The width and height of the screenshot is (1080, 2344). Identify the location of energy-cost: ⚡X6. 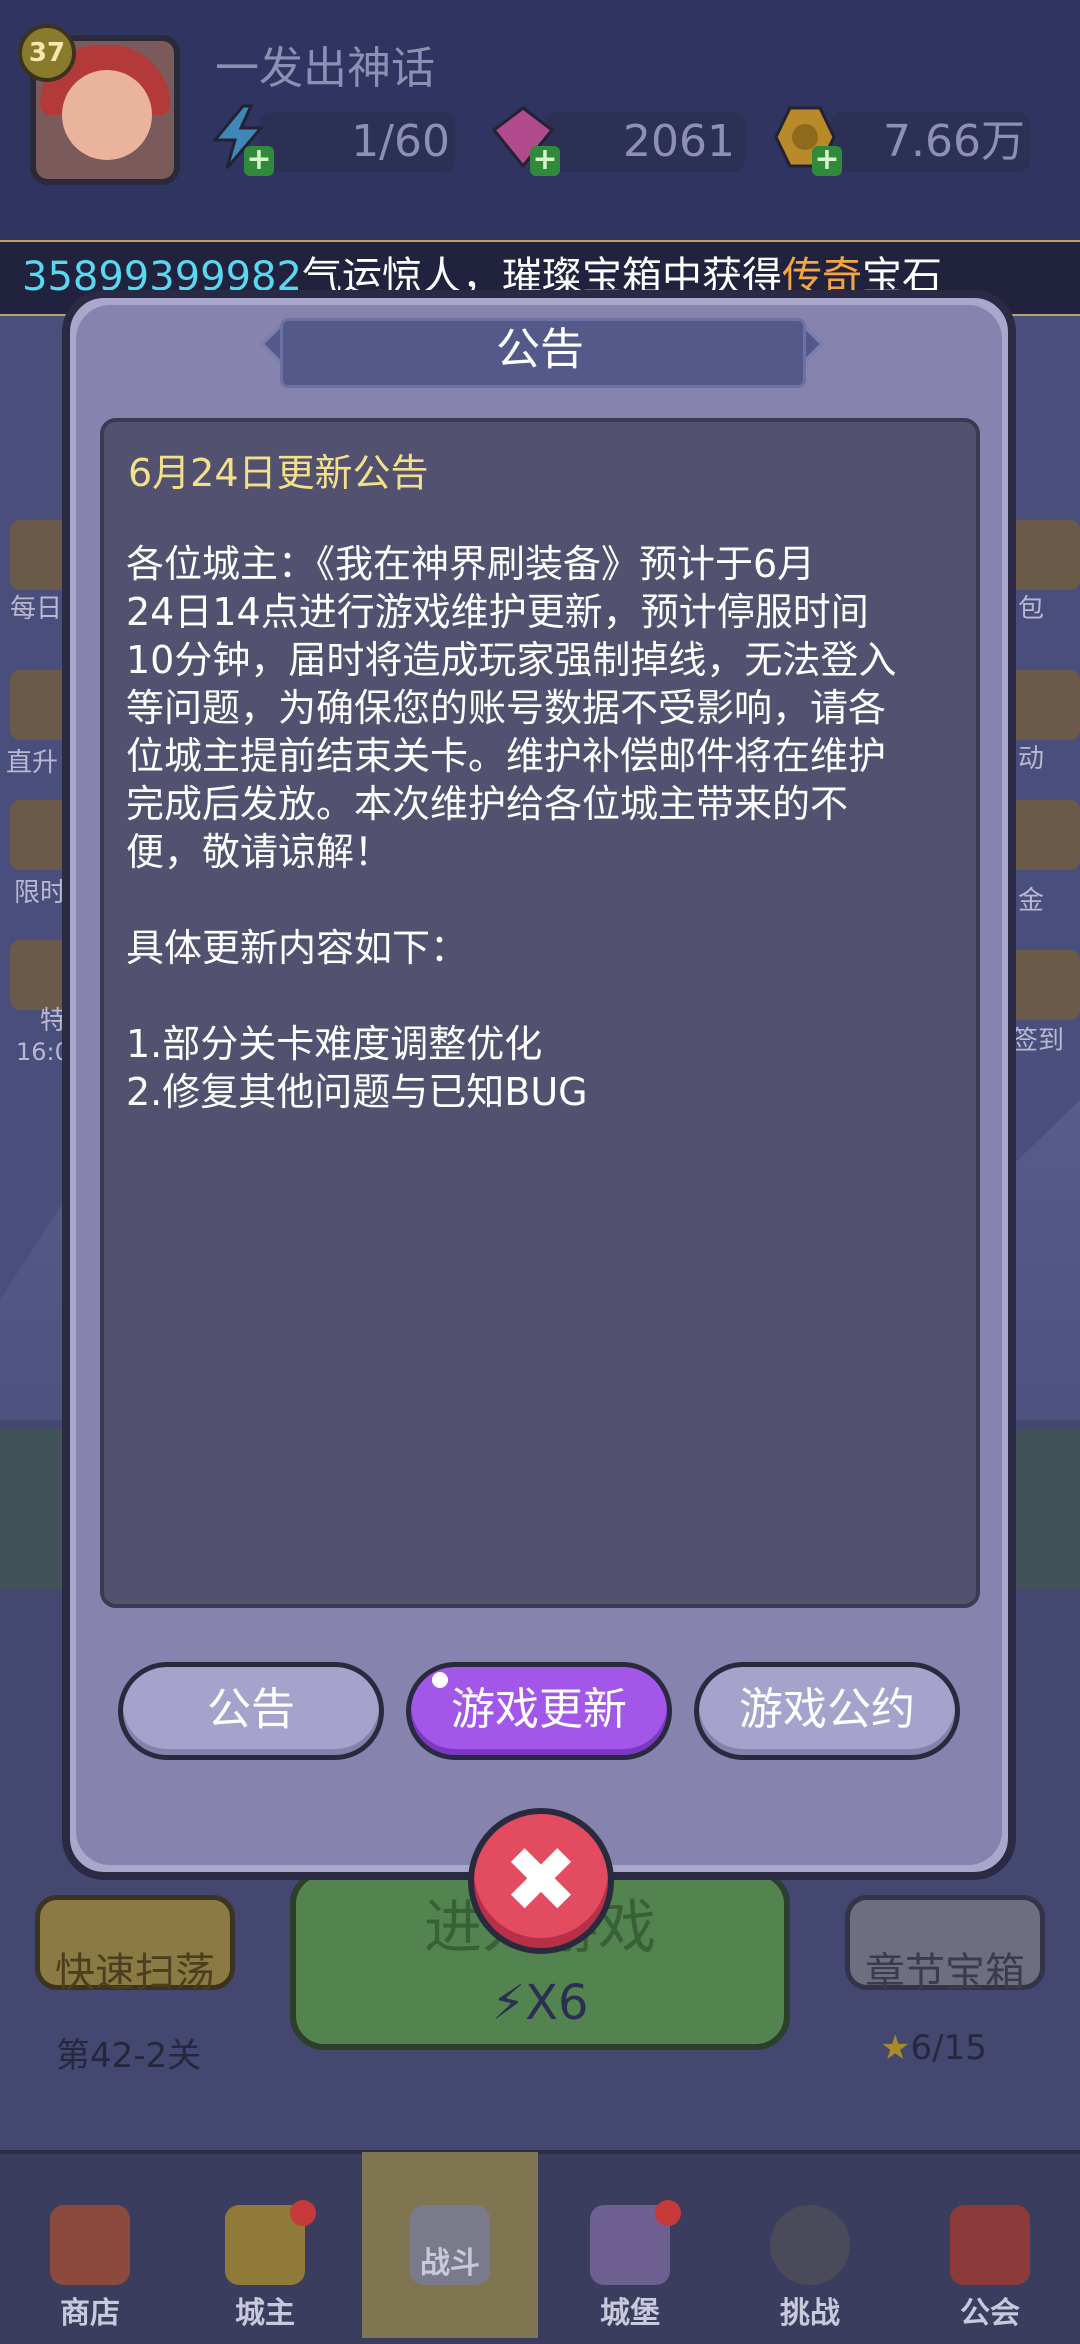
(540, 2003).